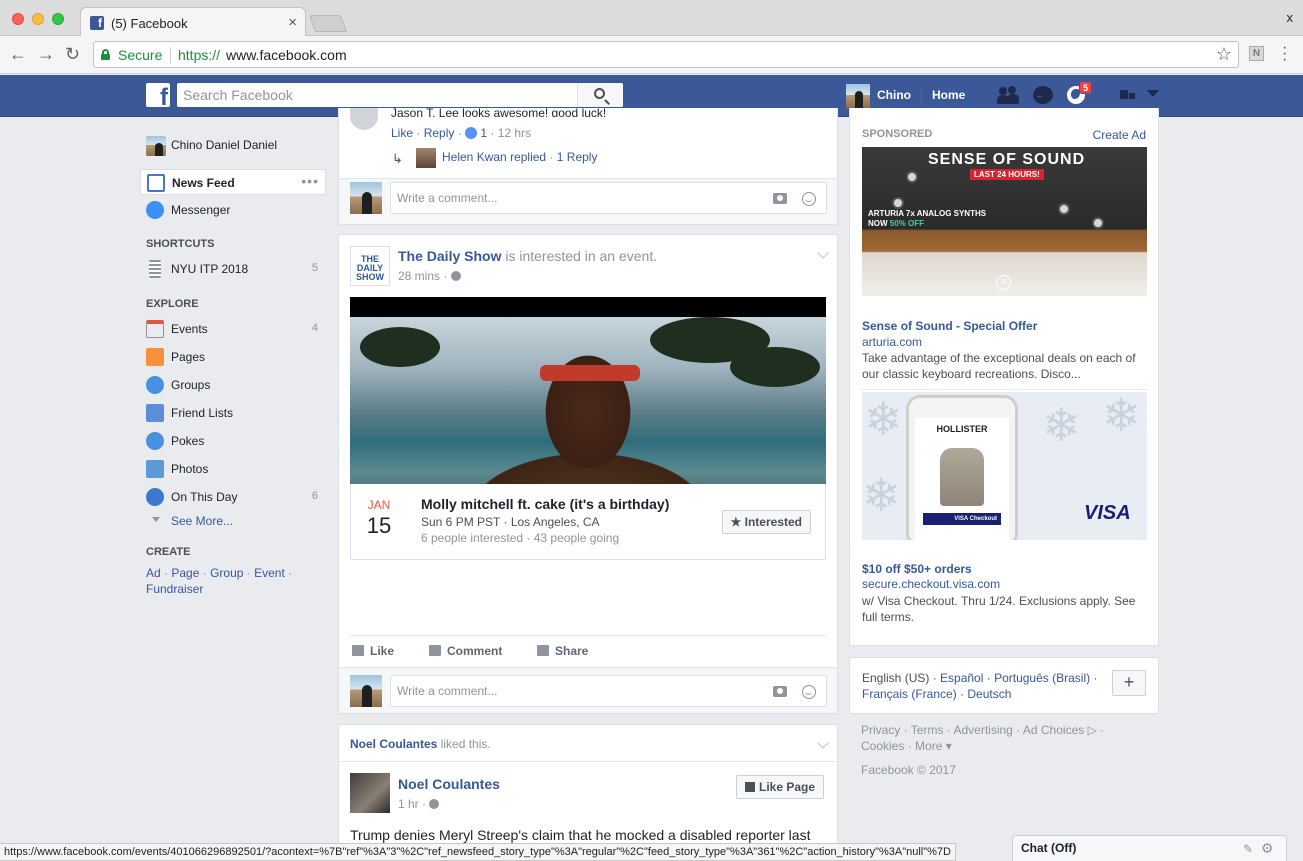 This screenshot has width=1303, height=861. I want to click on story-meta: 28 mins ·, so click(429, 276).